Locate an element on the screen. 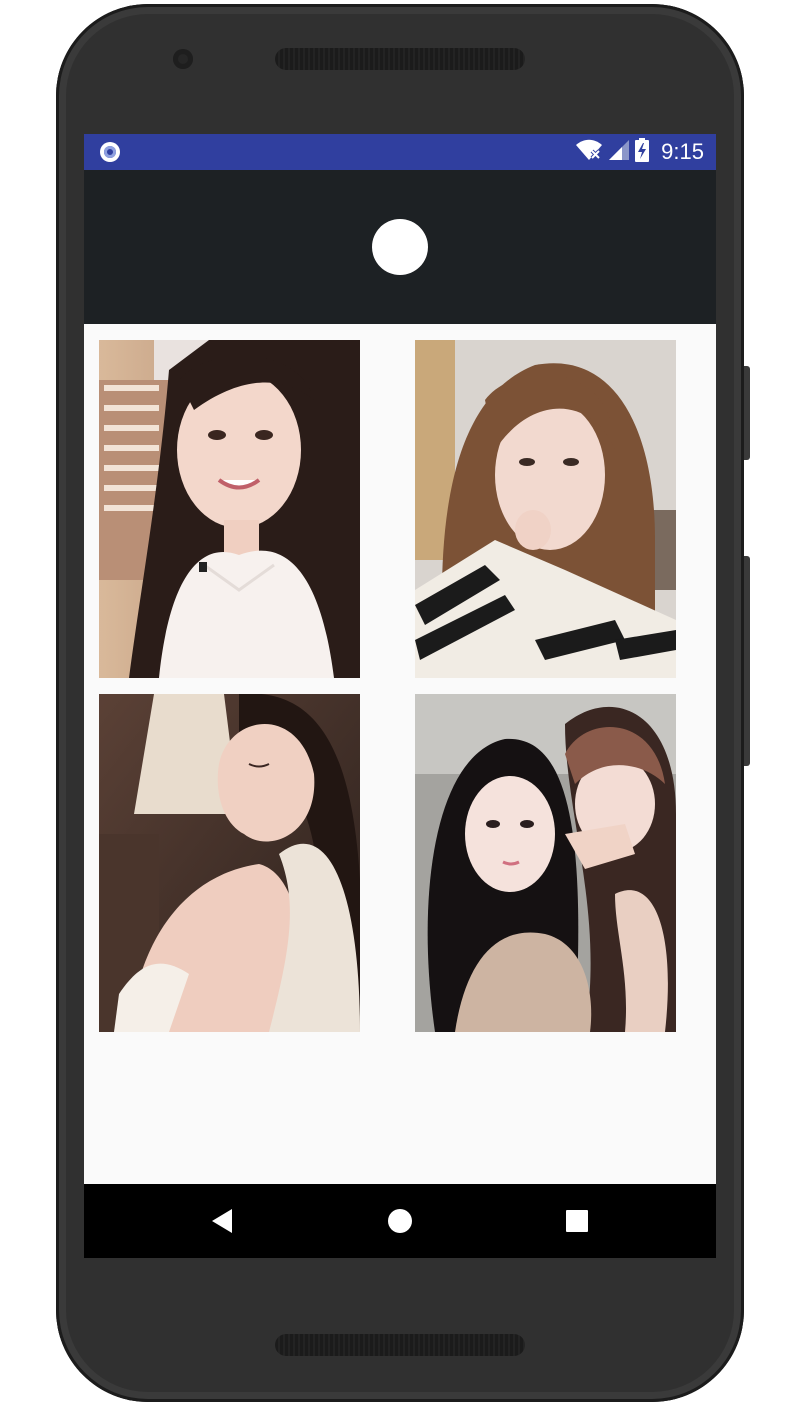  system-navigation-bar is located at coordinates (400, 1221).